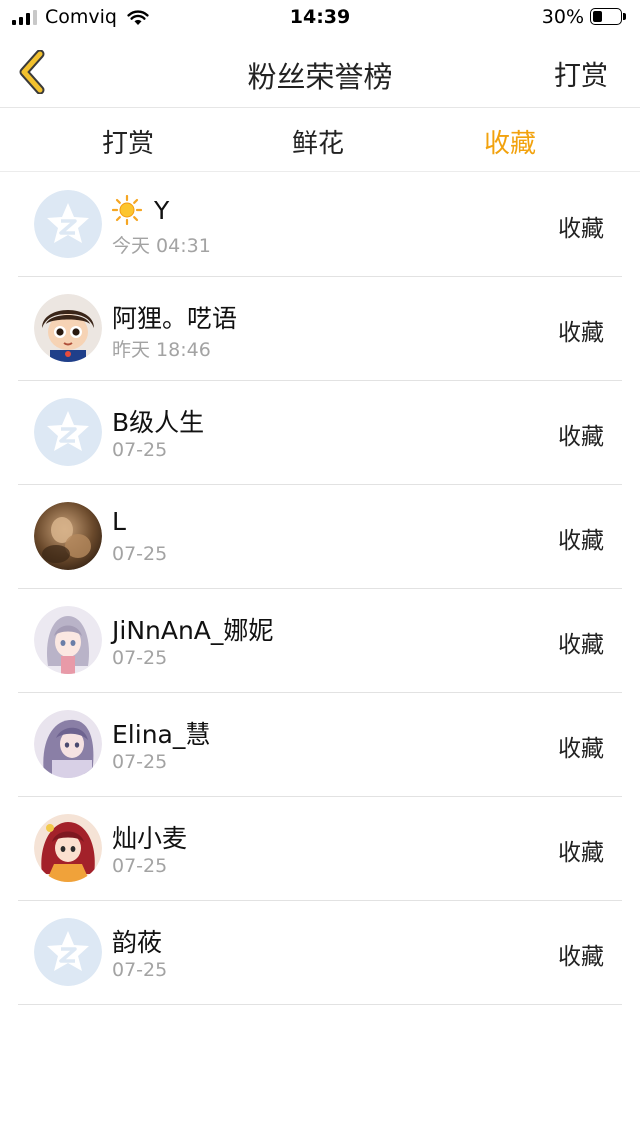 The width and height of the screenshot is (640, 1139). Describe the element at coordinates (68, 328) in the screenshot. I see `cartoon-boy-avatar` at that location.